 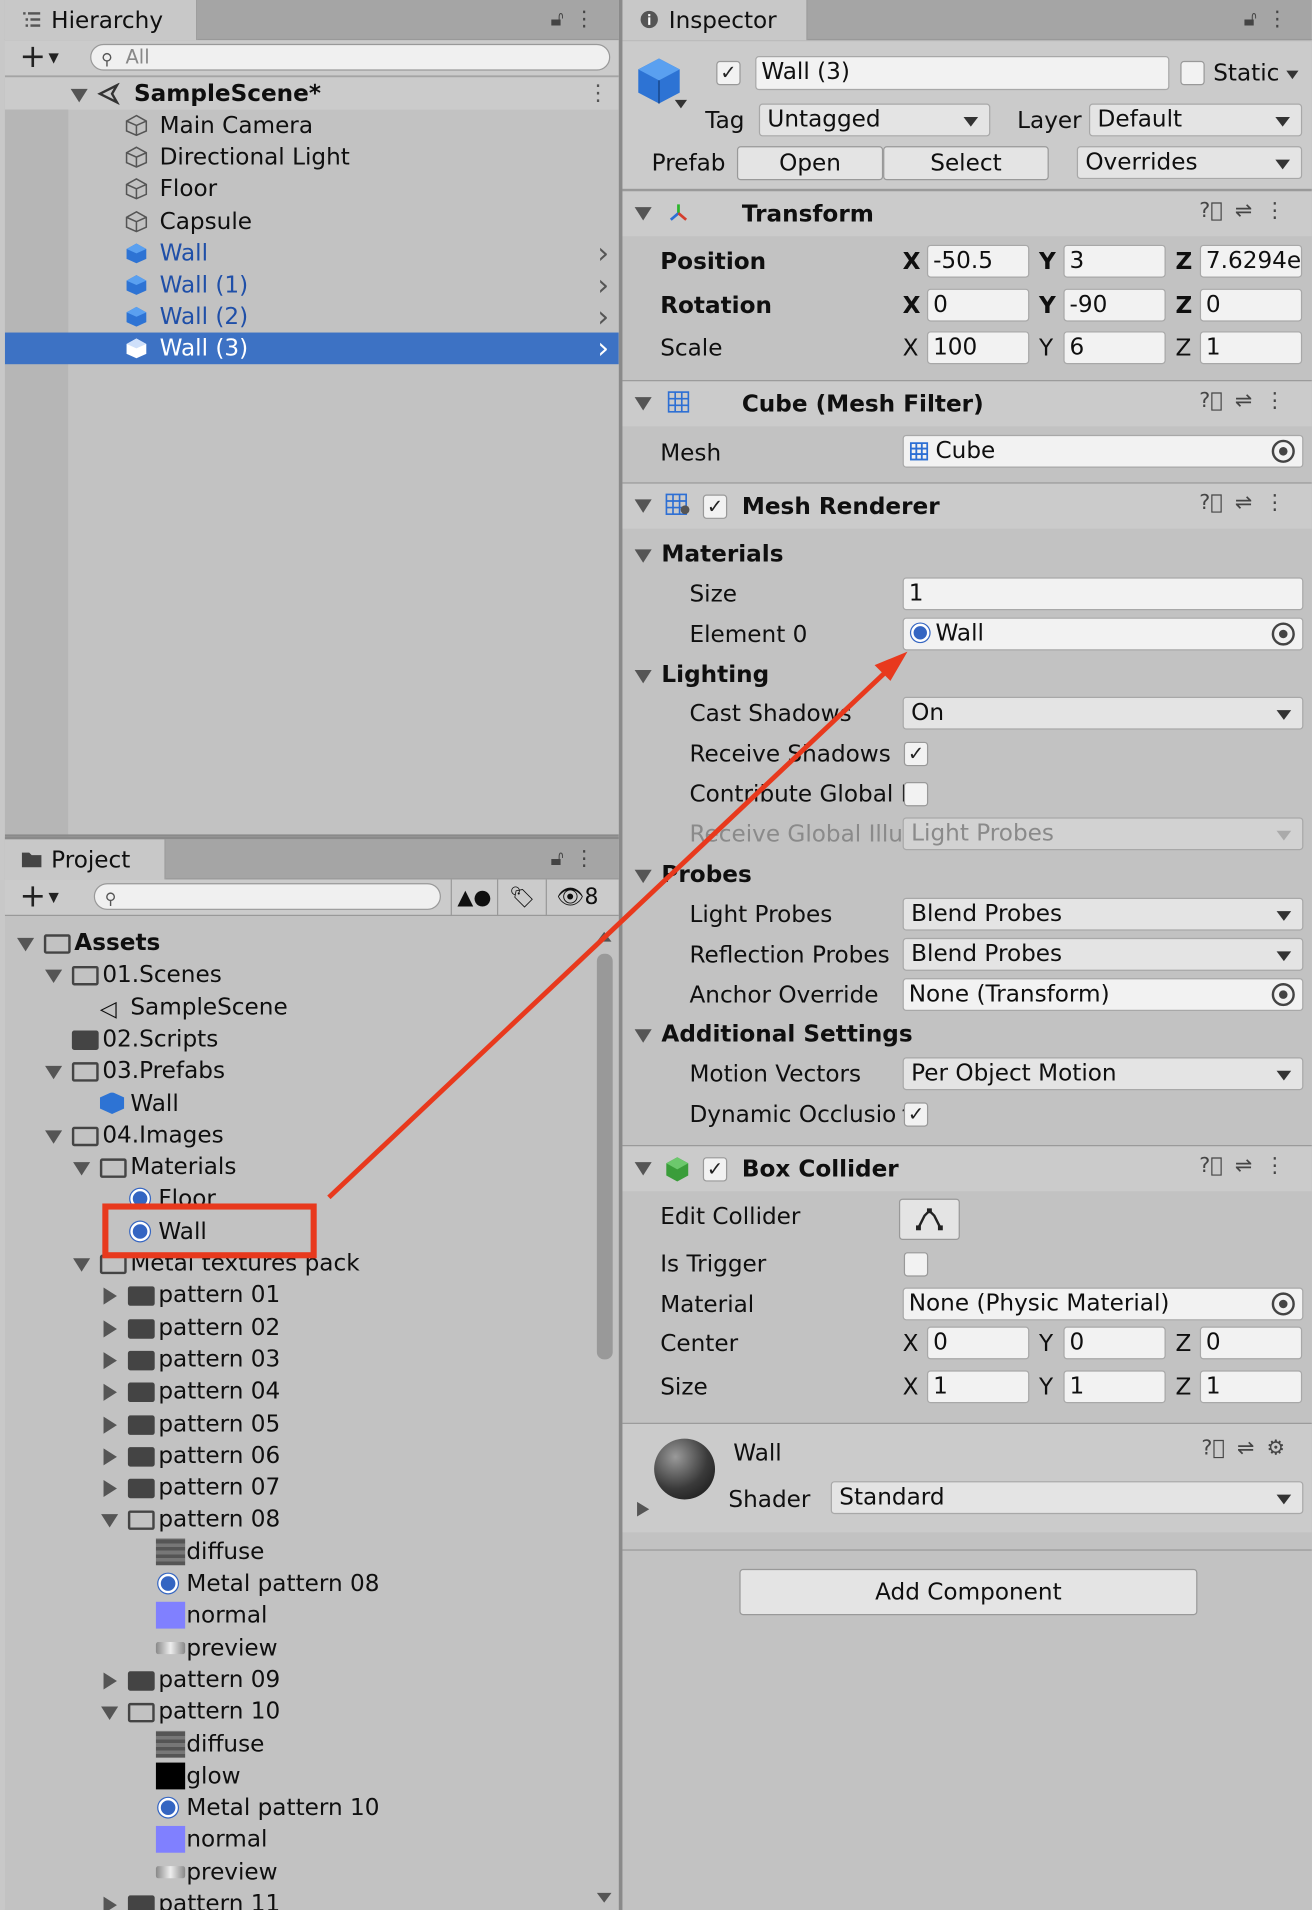 I want to click on project-item: pattern 02, so click(x=312, y=1327).